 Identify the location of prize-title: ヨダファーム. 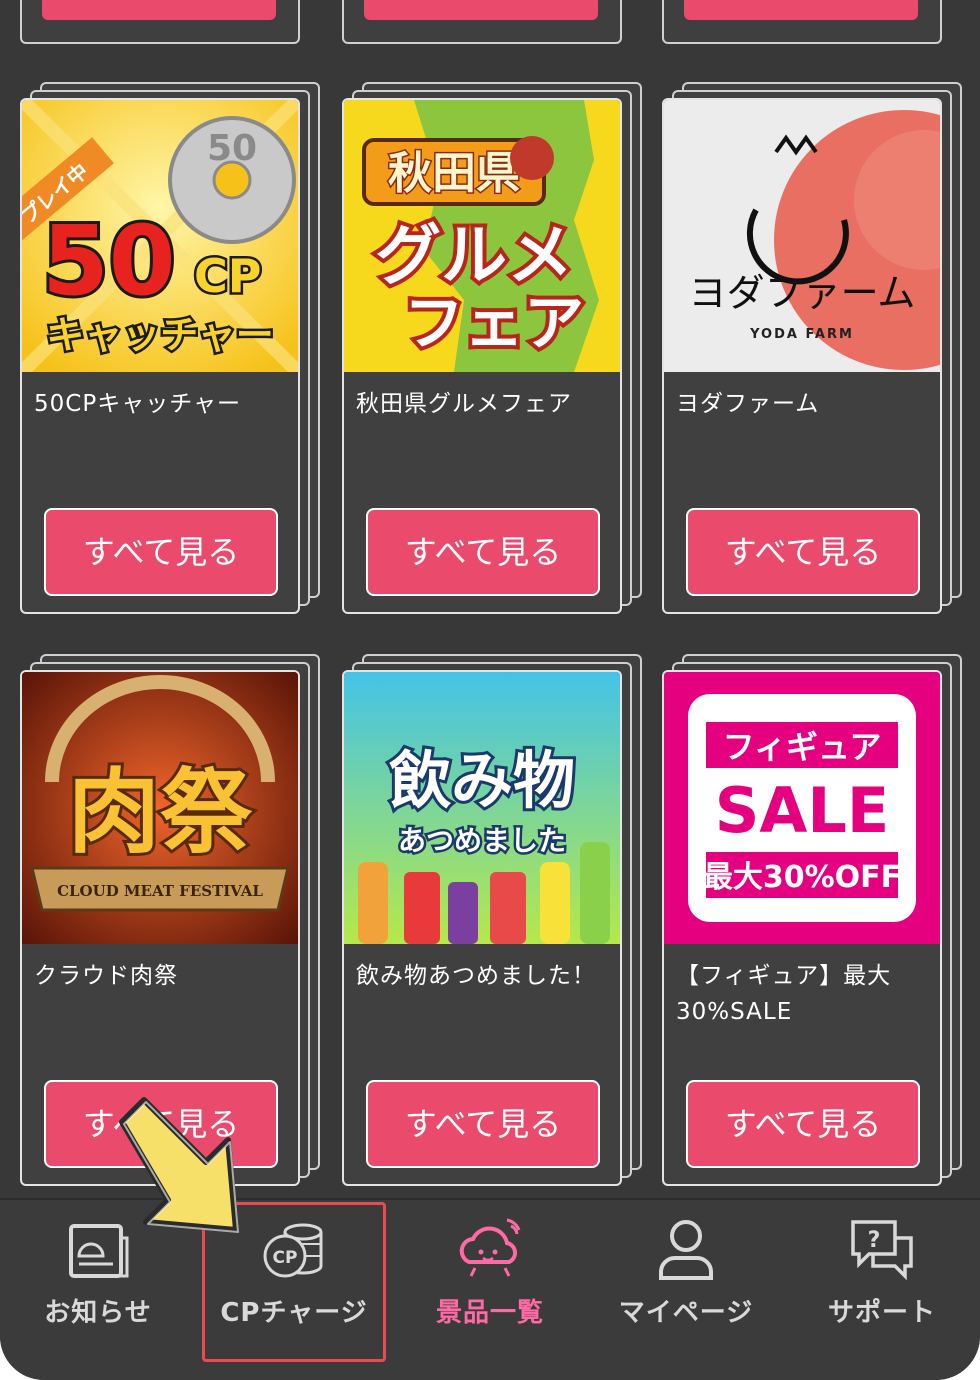
(748, 404).